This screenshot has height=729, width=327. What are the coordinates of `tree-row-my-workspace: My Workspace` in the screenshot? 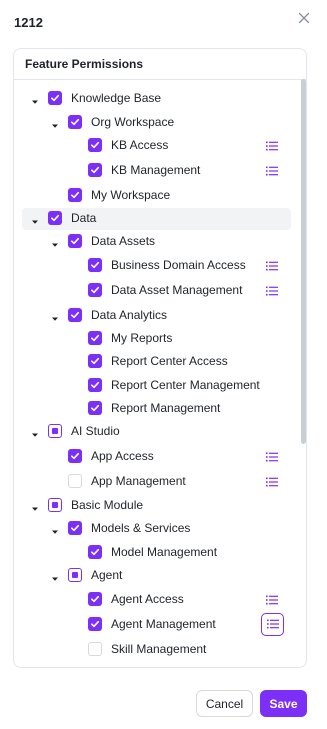 It's located at (155, 196).